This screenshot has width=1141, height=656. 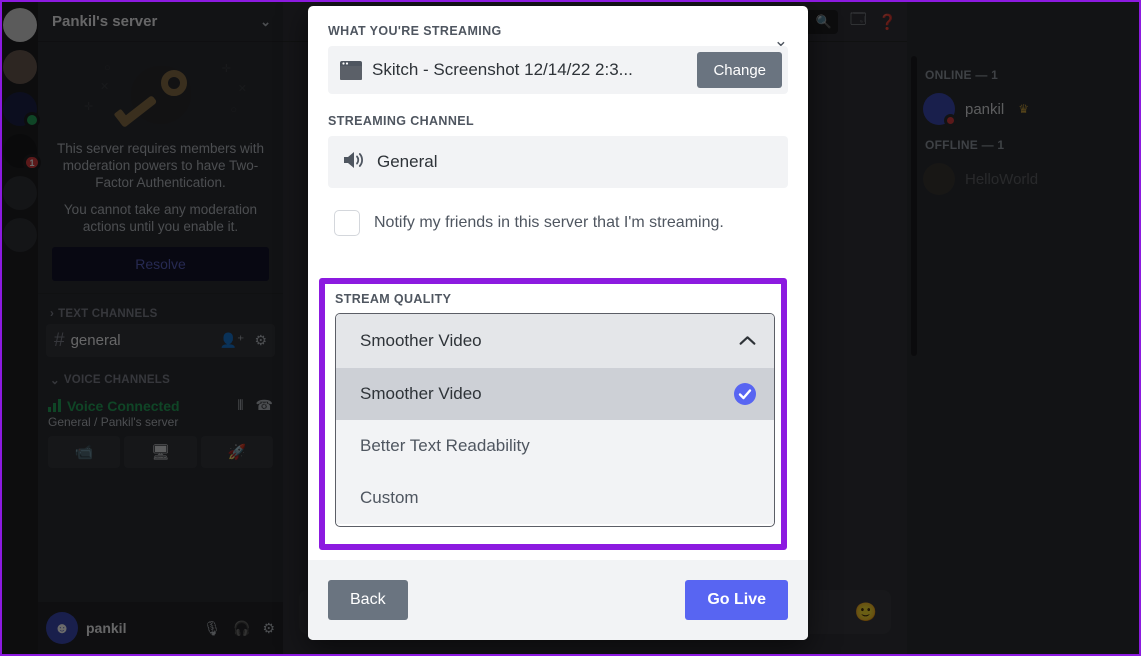 I want to click on stream-quality-select-trigger: Smoother Video, so click(x=555, y=341).